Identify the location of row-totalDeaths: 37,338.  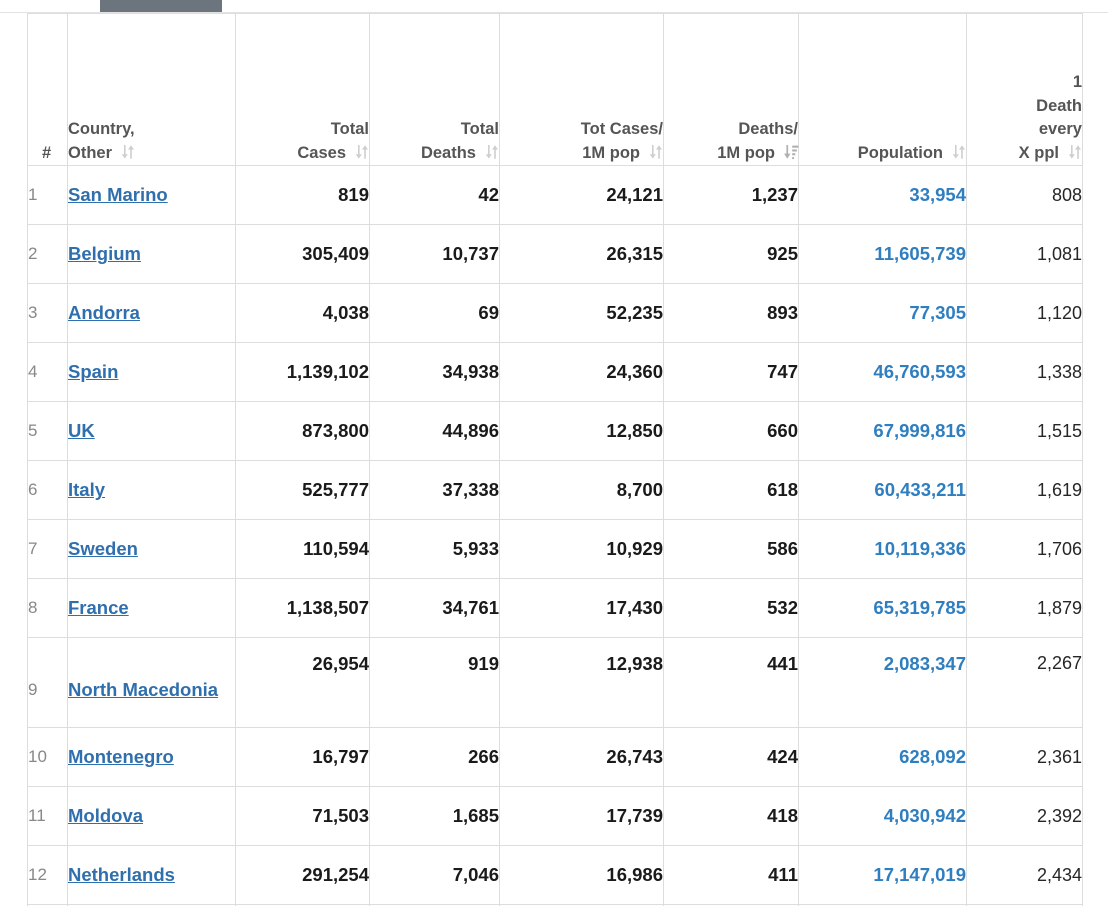
(434, 490).